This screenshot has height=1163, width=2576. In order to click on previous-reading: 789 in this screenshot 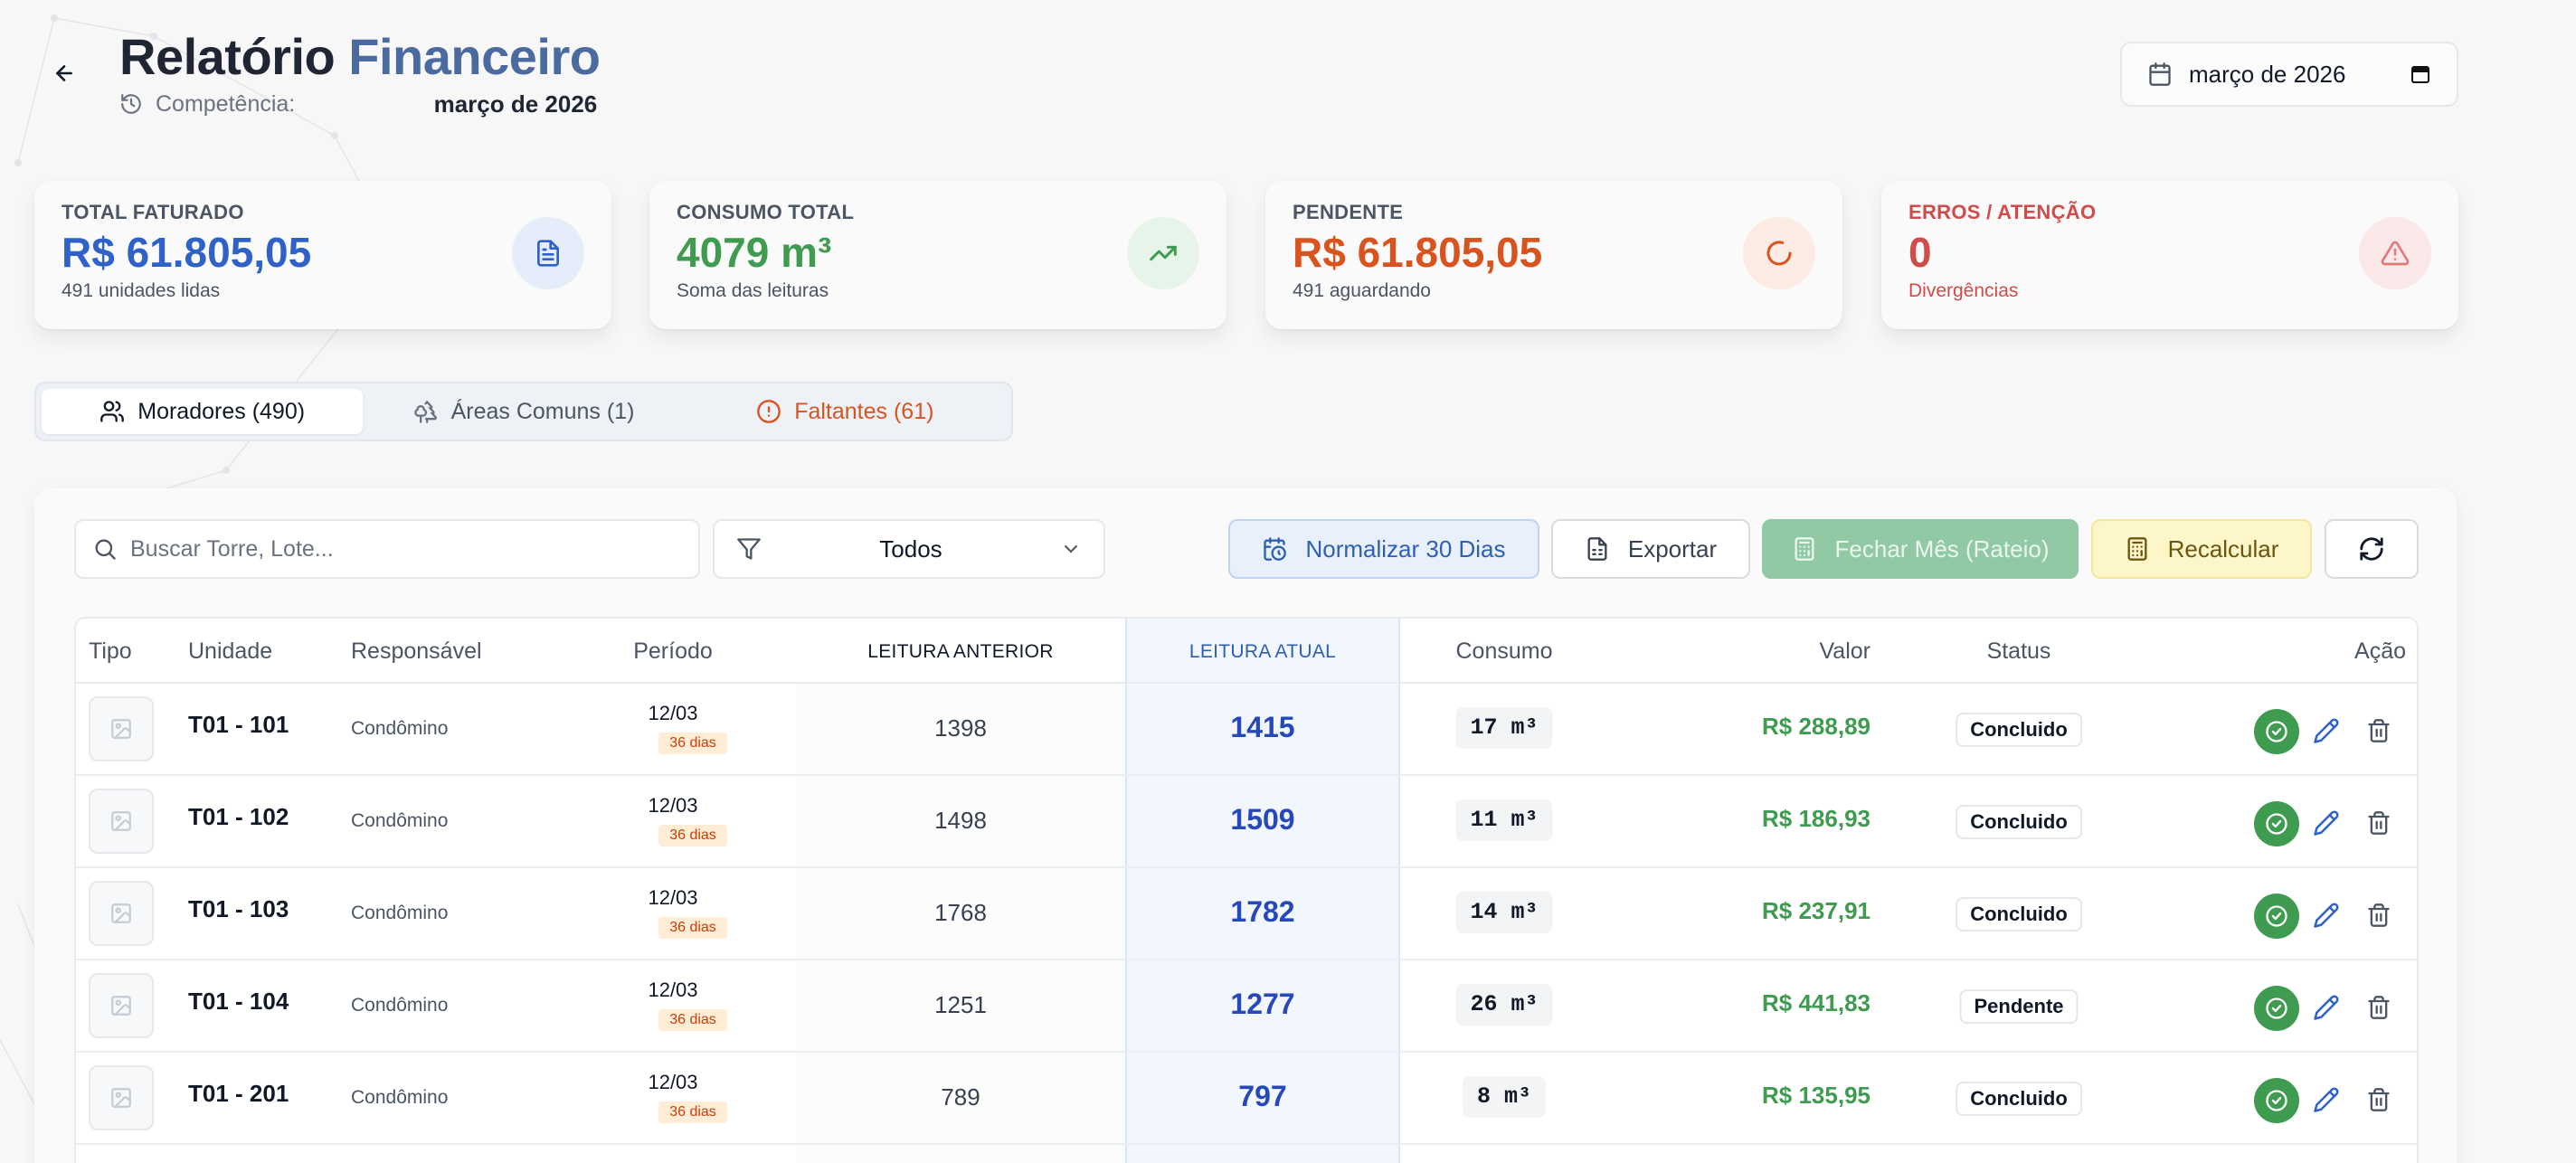, I will do `click(961, 1097)`.